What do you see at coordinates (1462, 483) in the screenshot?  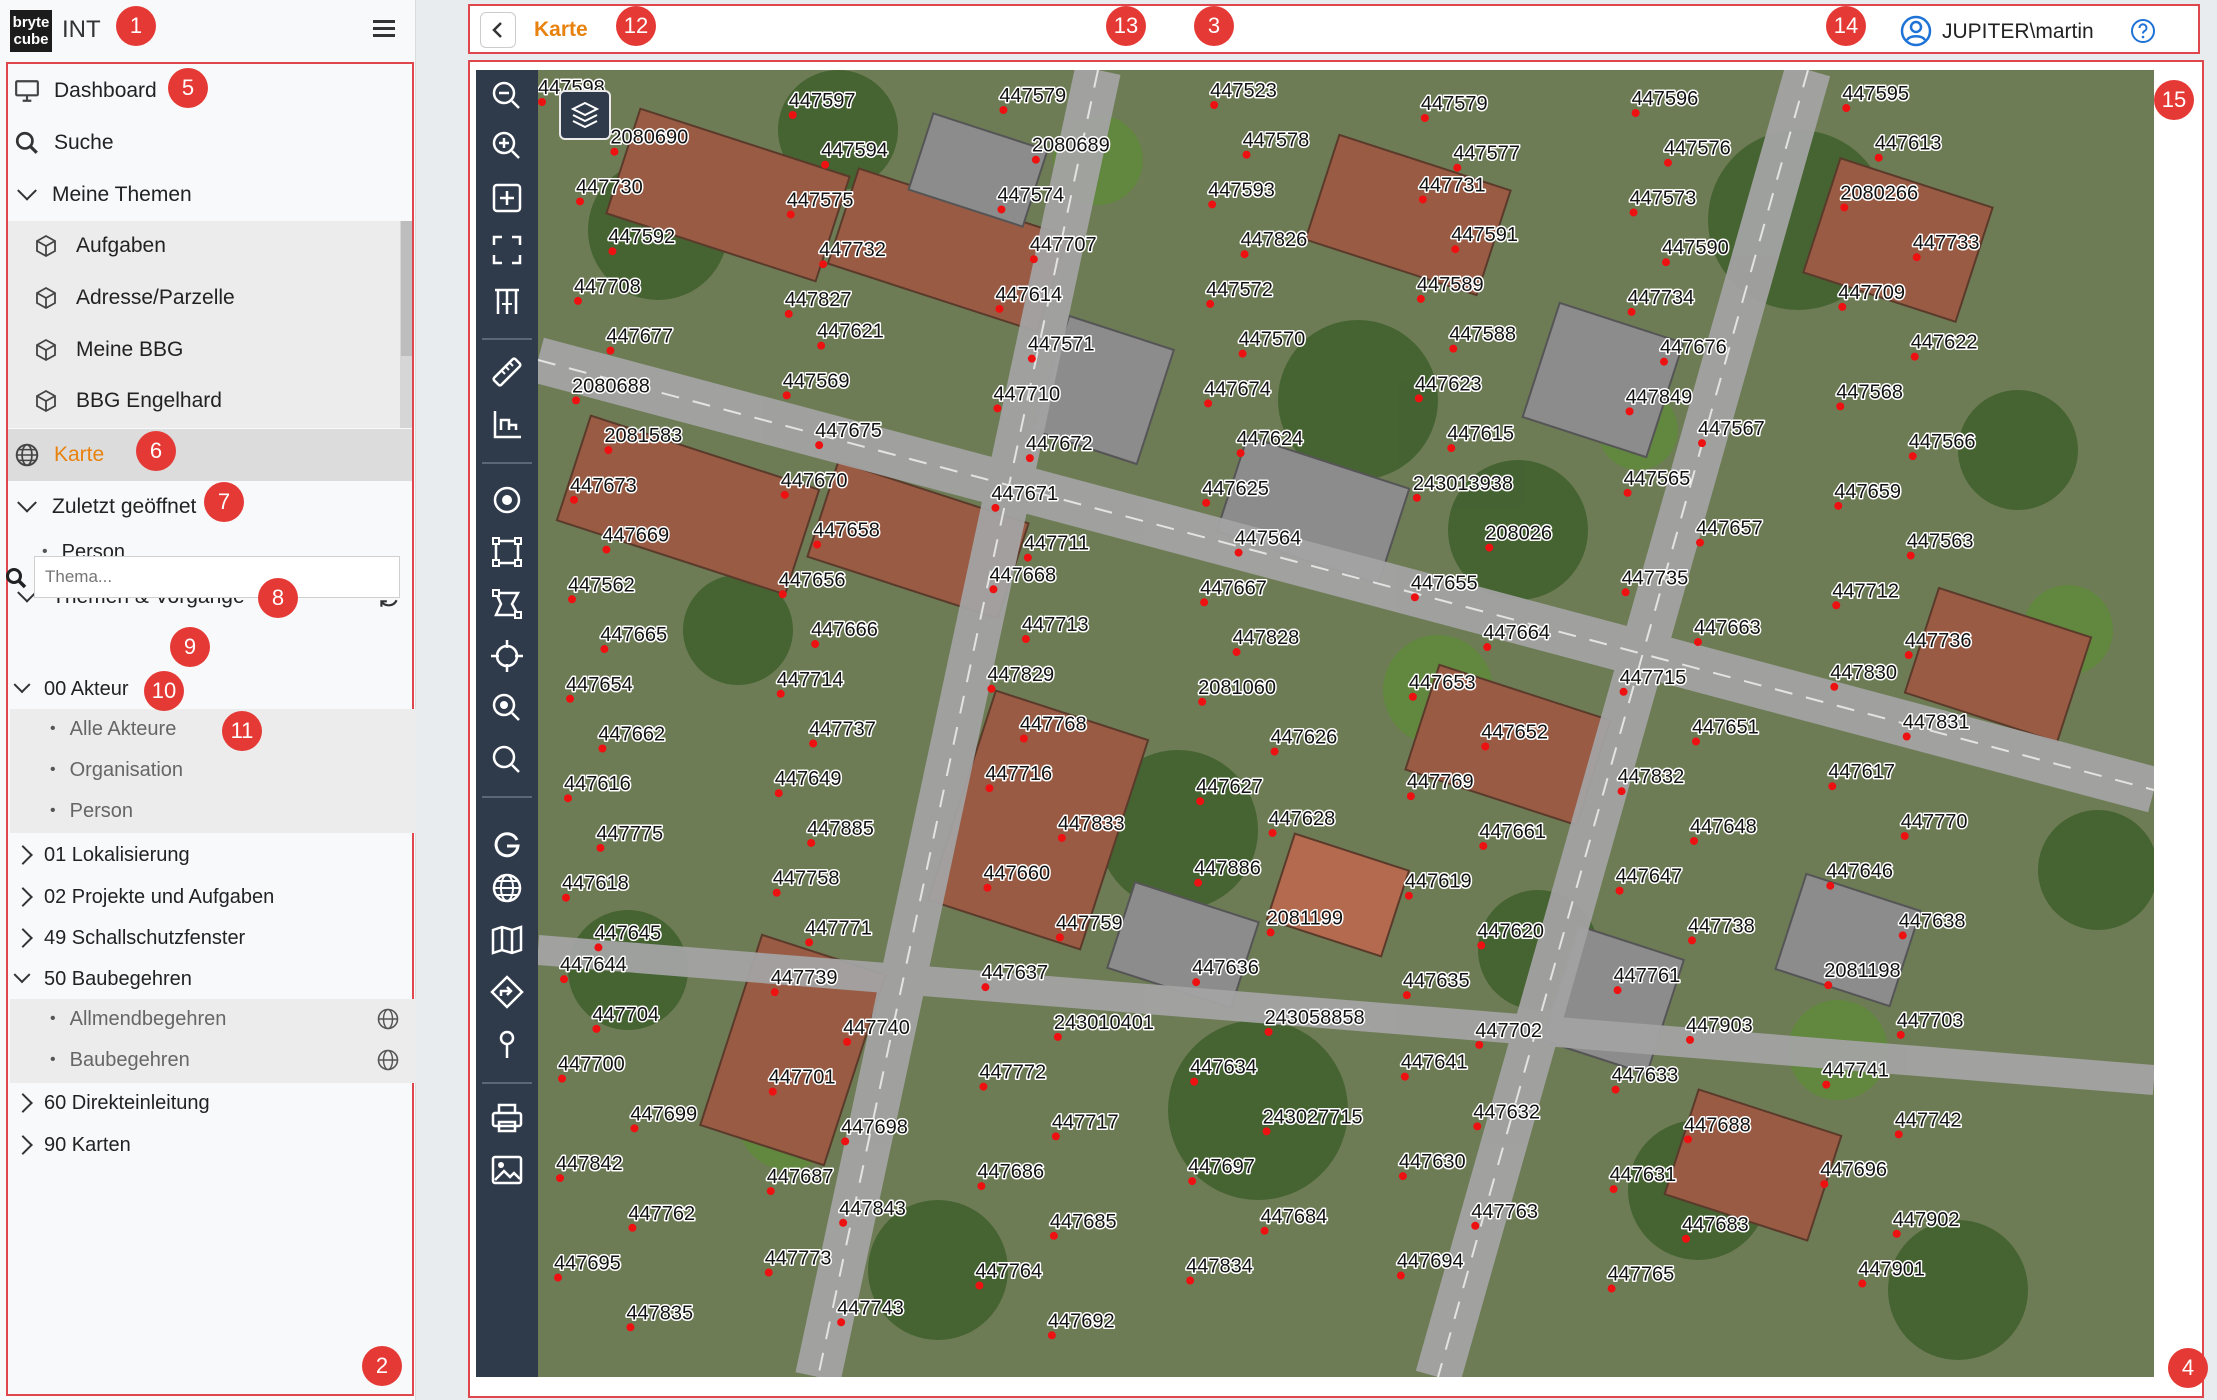 I see `parcel-label: 243013938` at bounding box center [1462, 483].